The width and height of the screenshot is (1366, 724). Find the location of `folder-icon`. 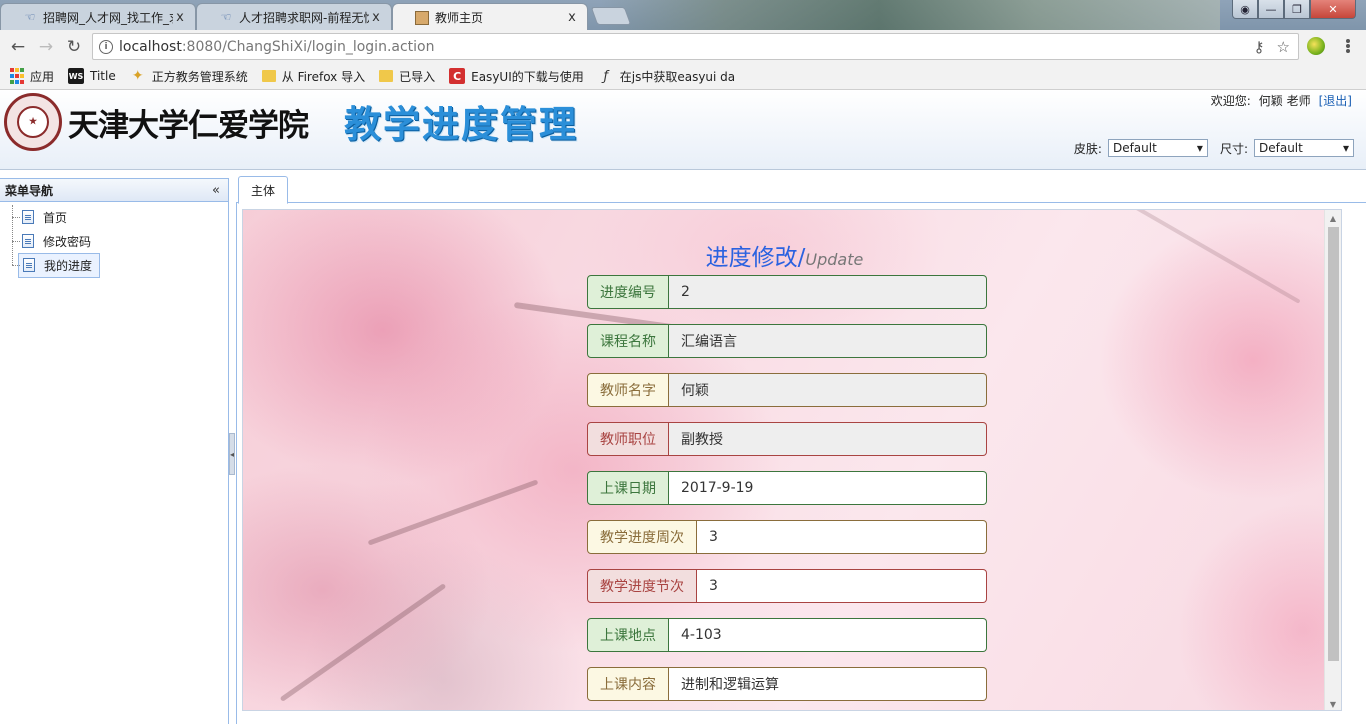

folder-icon is located at coordinates (268, 76).